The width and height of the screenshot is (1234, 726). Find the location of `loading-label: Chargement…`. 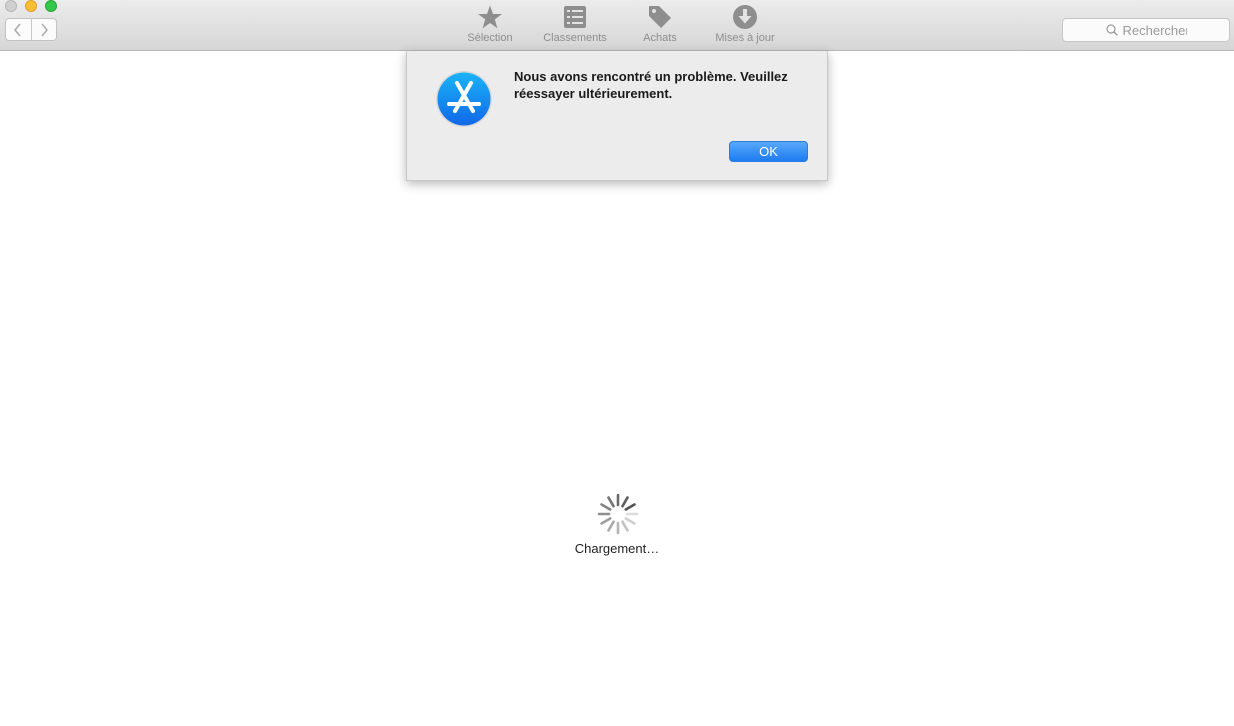

loading-label: Chargement… is located at coordinates (617, 548).